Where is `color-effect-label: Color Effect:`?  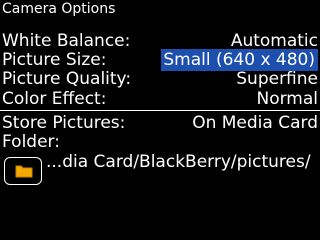 color-effect-label: Color Effect: is located at coordinates (54, 99).